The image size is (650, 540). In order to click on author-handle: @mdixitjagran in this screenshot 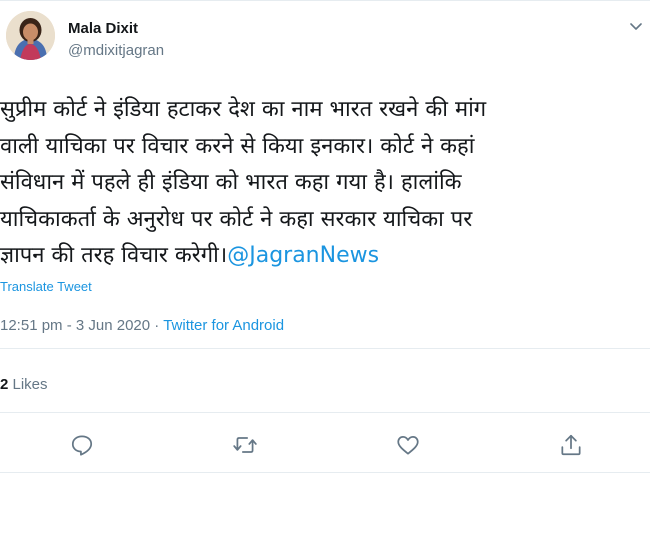, I will do `click(116, 50)`.